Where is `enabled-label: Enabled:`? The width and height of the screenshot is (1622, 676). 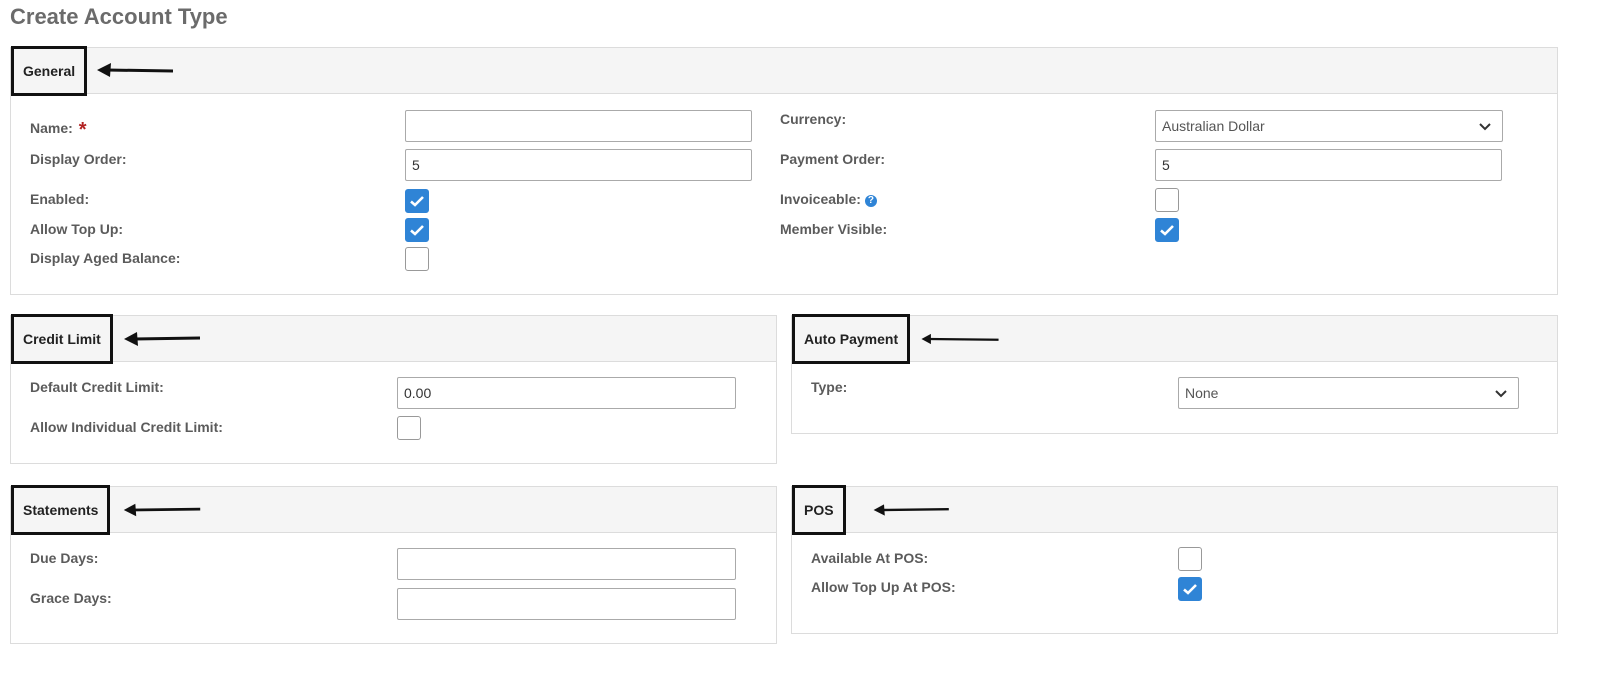
enabled-label: Enabled: is located at coordinates (60, 199).